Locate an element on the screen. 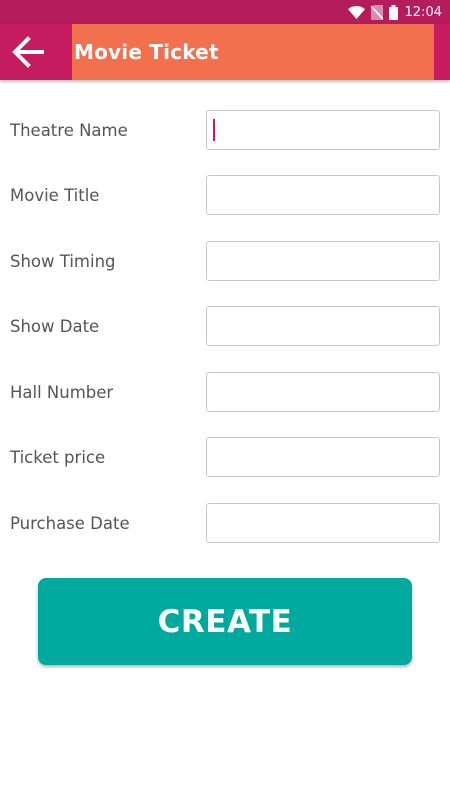 Image resolution: width=450 pixels, height=800 pixels. ticket-price-input is located at coordinates (323, 457).